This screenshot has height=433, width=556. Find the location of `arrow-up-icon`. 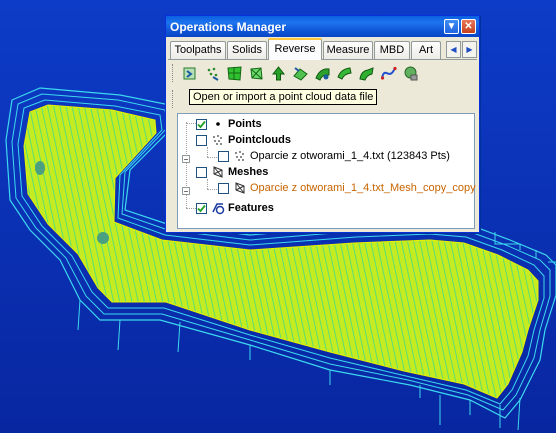

arrow-up-icon is located at coordinates (278, 73).